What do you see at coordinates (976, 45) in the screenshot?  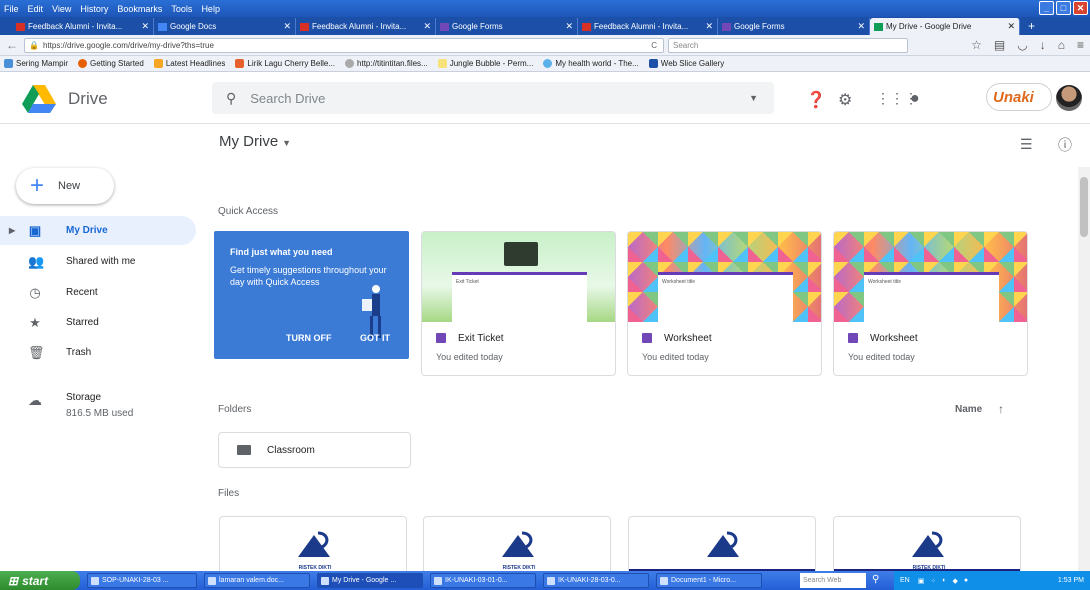 I see `bookmark-star-icon: ☆` at bounding box center [976, 45].